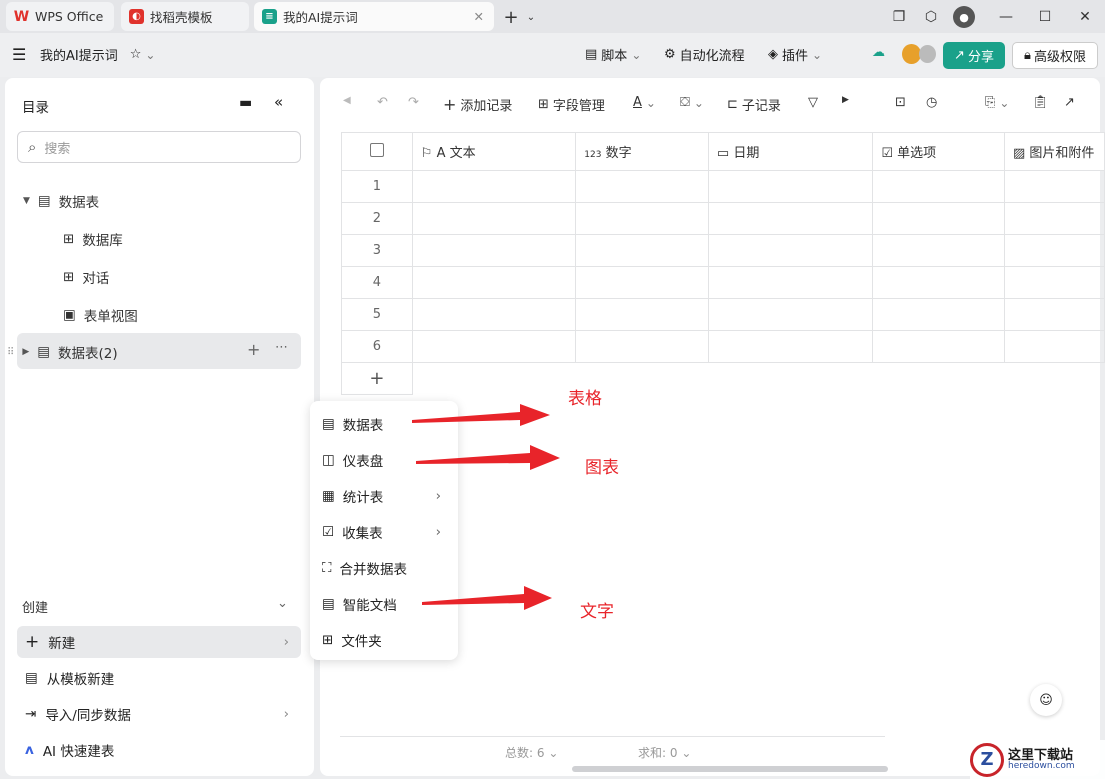 This screenshot has height=779, width=1105. I want to click on redo-icon: ↷, so click(413, 102).